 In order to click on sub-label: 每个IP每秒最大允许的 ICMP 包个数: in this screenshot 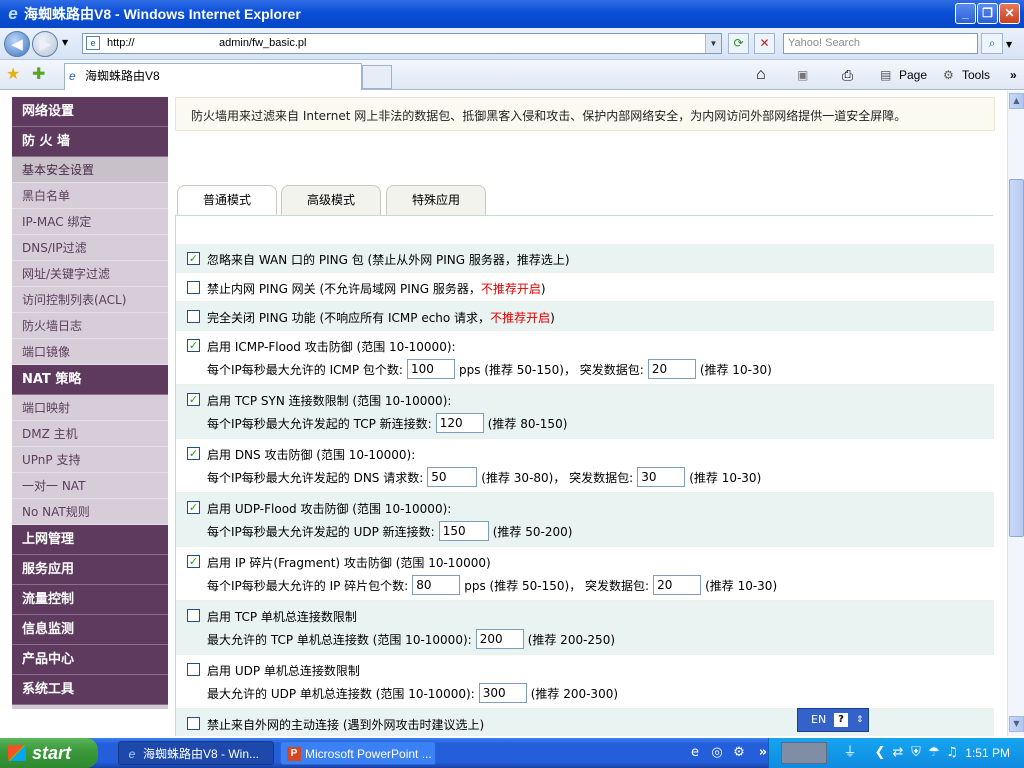, I will do `click(305, 369)`.